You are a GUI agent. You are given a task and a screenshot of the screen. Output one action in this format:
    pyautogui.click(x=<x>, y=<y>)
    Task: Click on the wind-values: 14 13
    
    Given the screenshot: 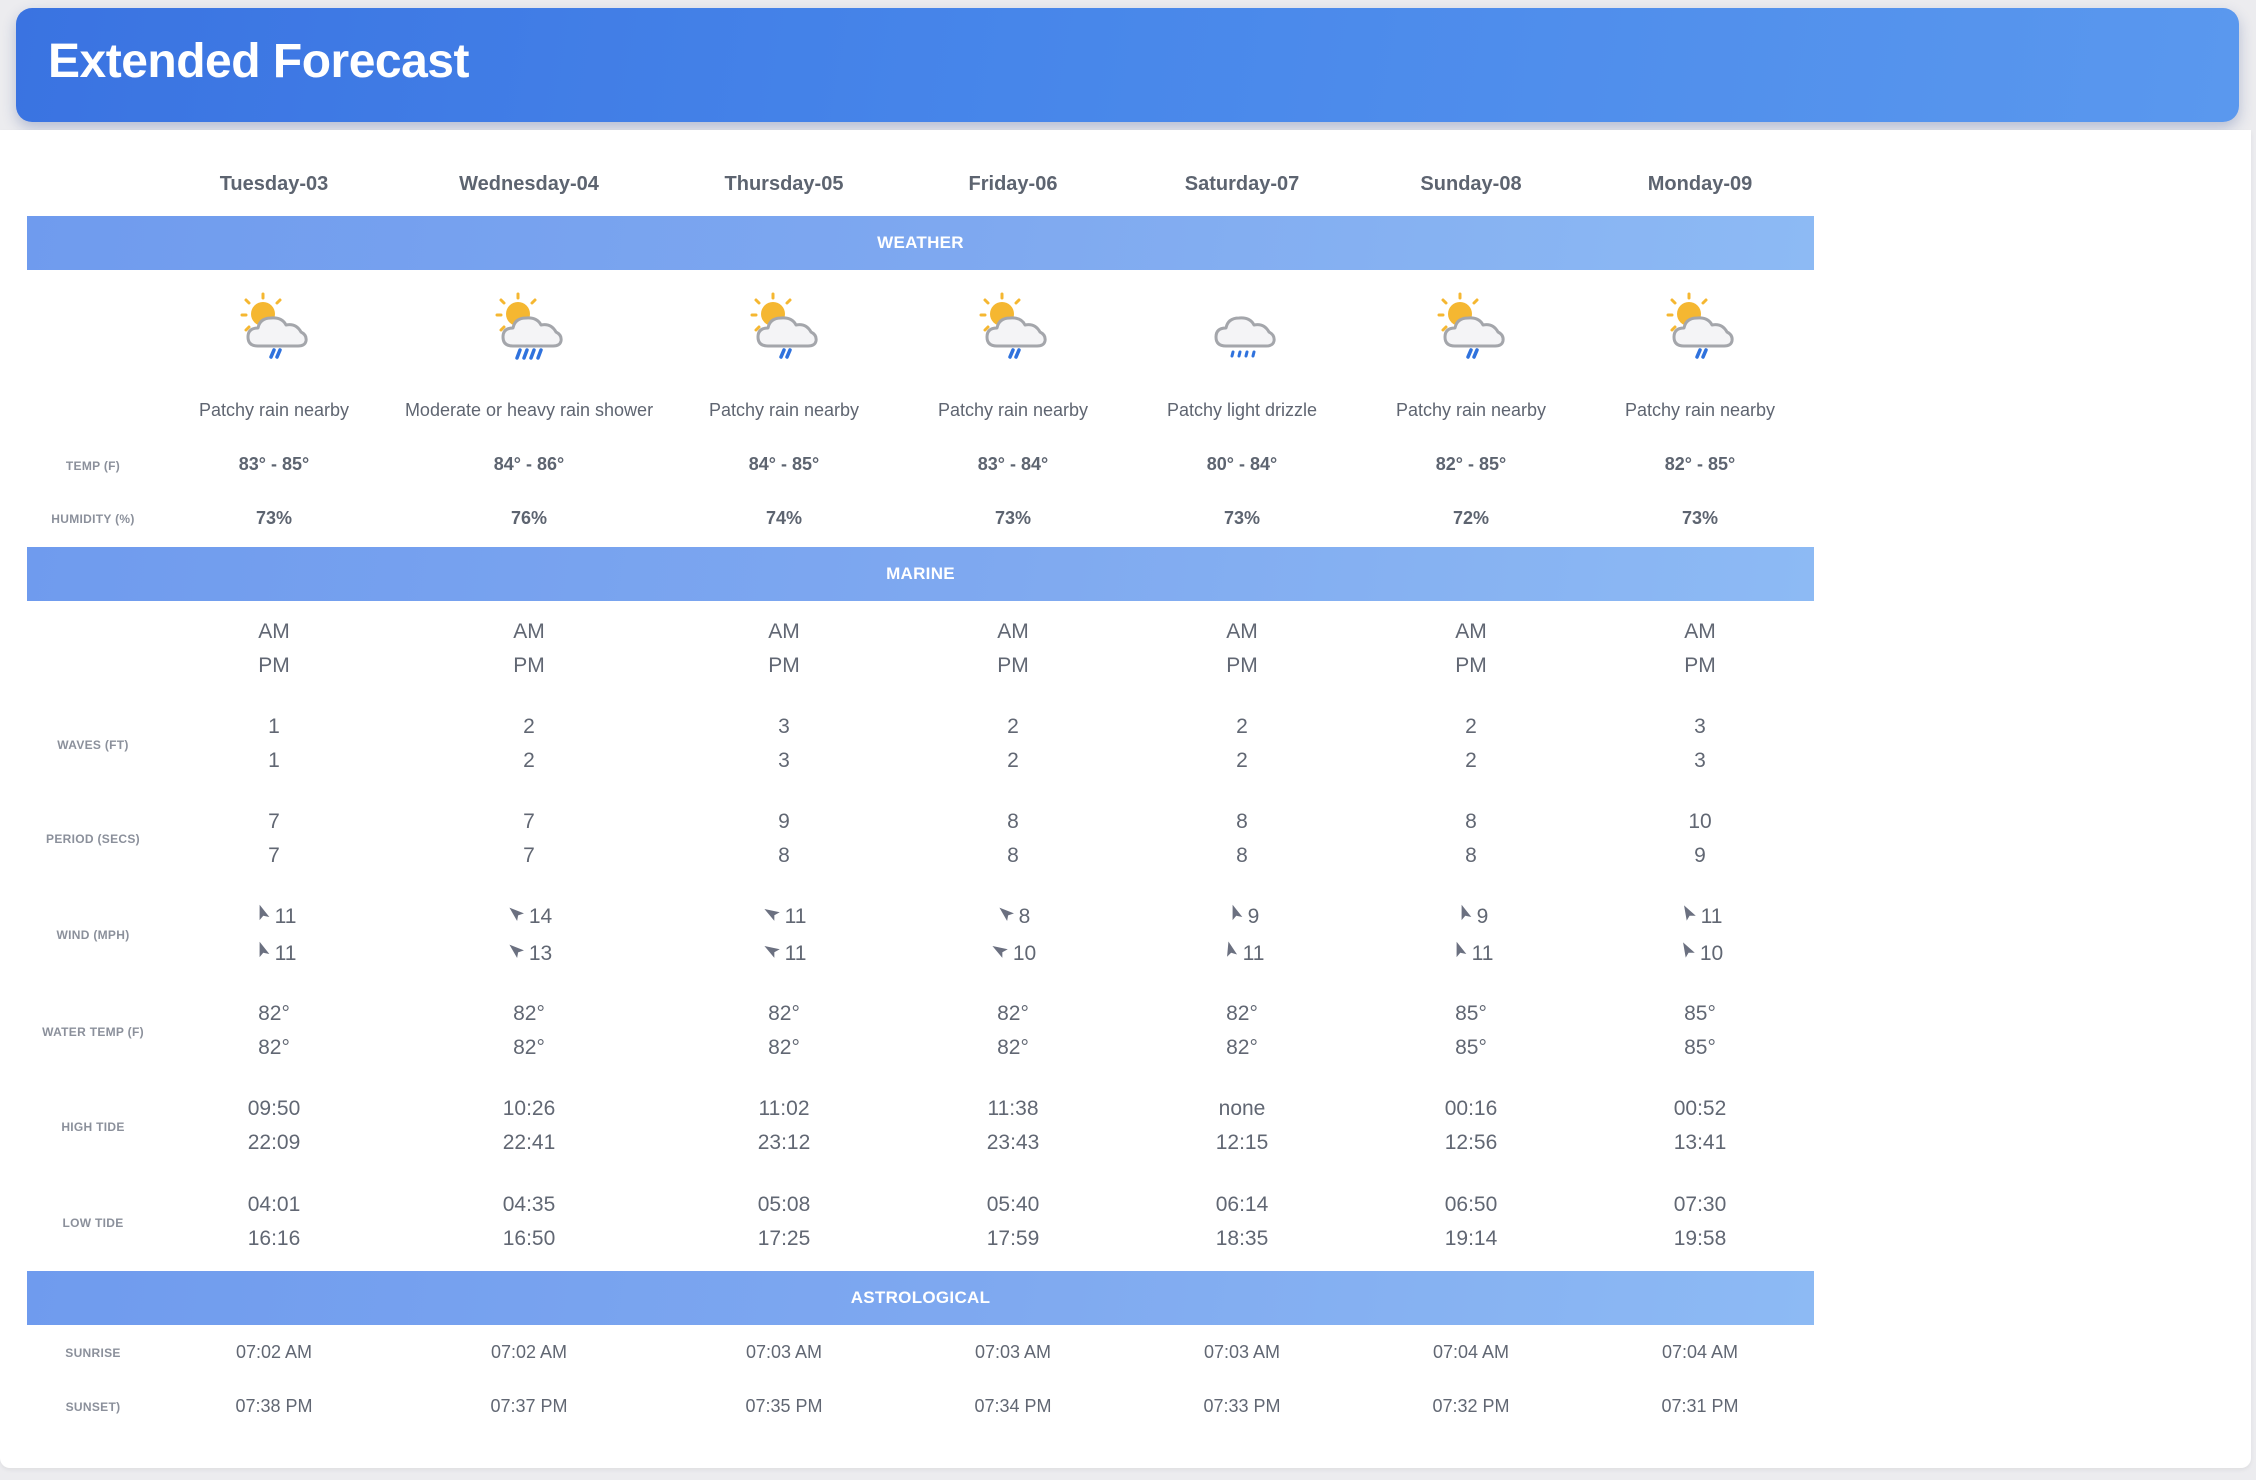 What is the action you would take?
    pyautogui.click(x=529, y=935)
    